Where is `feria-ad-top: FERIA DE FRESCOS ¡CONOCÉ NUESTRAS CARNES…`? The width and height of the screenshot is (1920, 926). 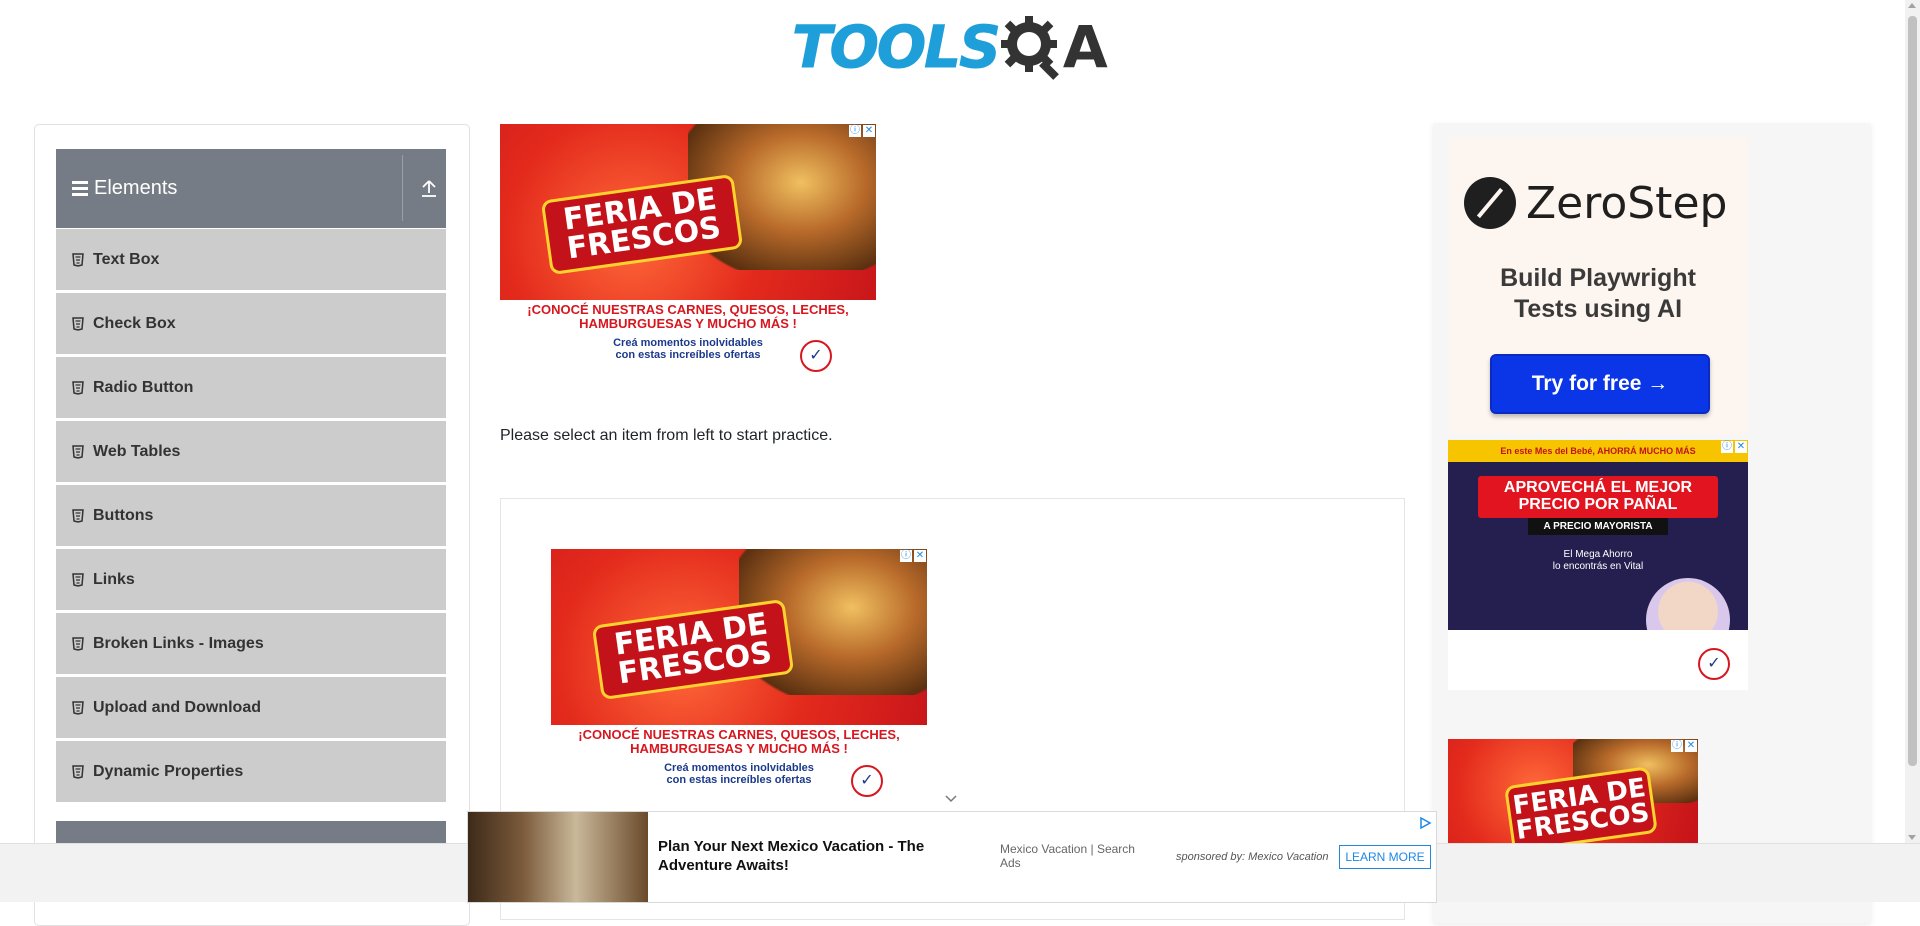 feria-ad-top: FERIA DE FRESCOS ¡CONOCÉ NUESTRAS CARNES… is located at coordinates (688, 250).